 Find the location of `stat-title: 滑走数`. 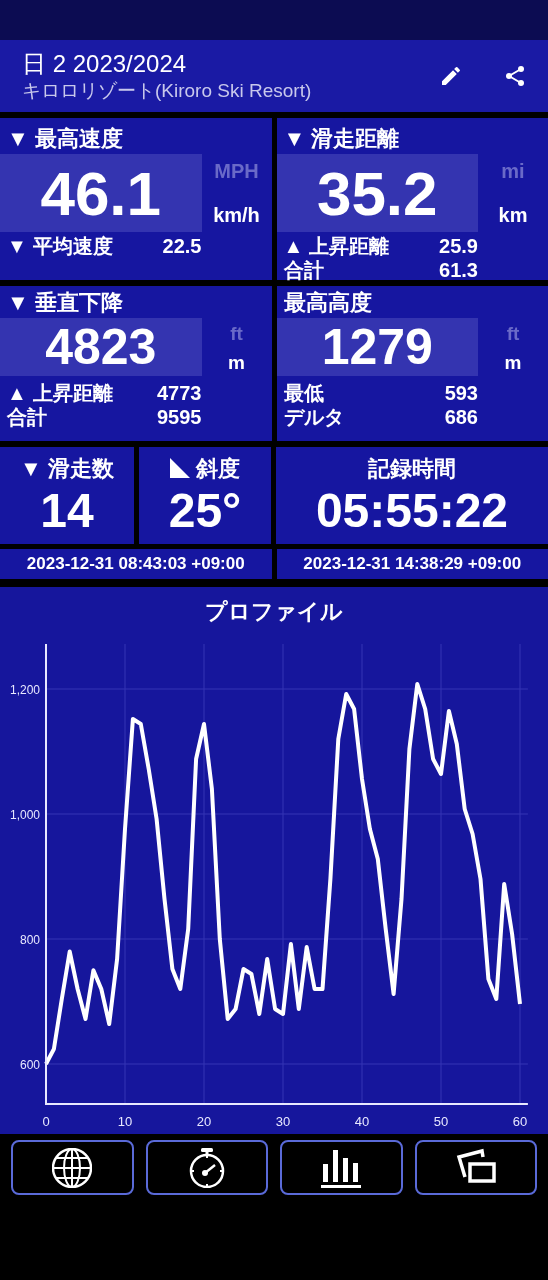

stat-title: 滑走数 is located at coordinates (80, 468).